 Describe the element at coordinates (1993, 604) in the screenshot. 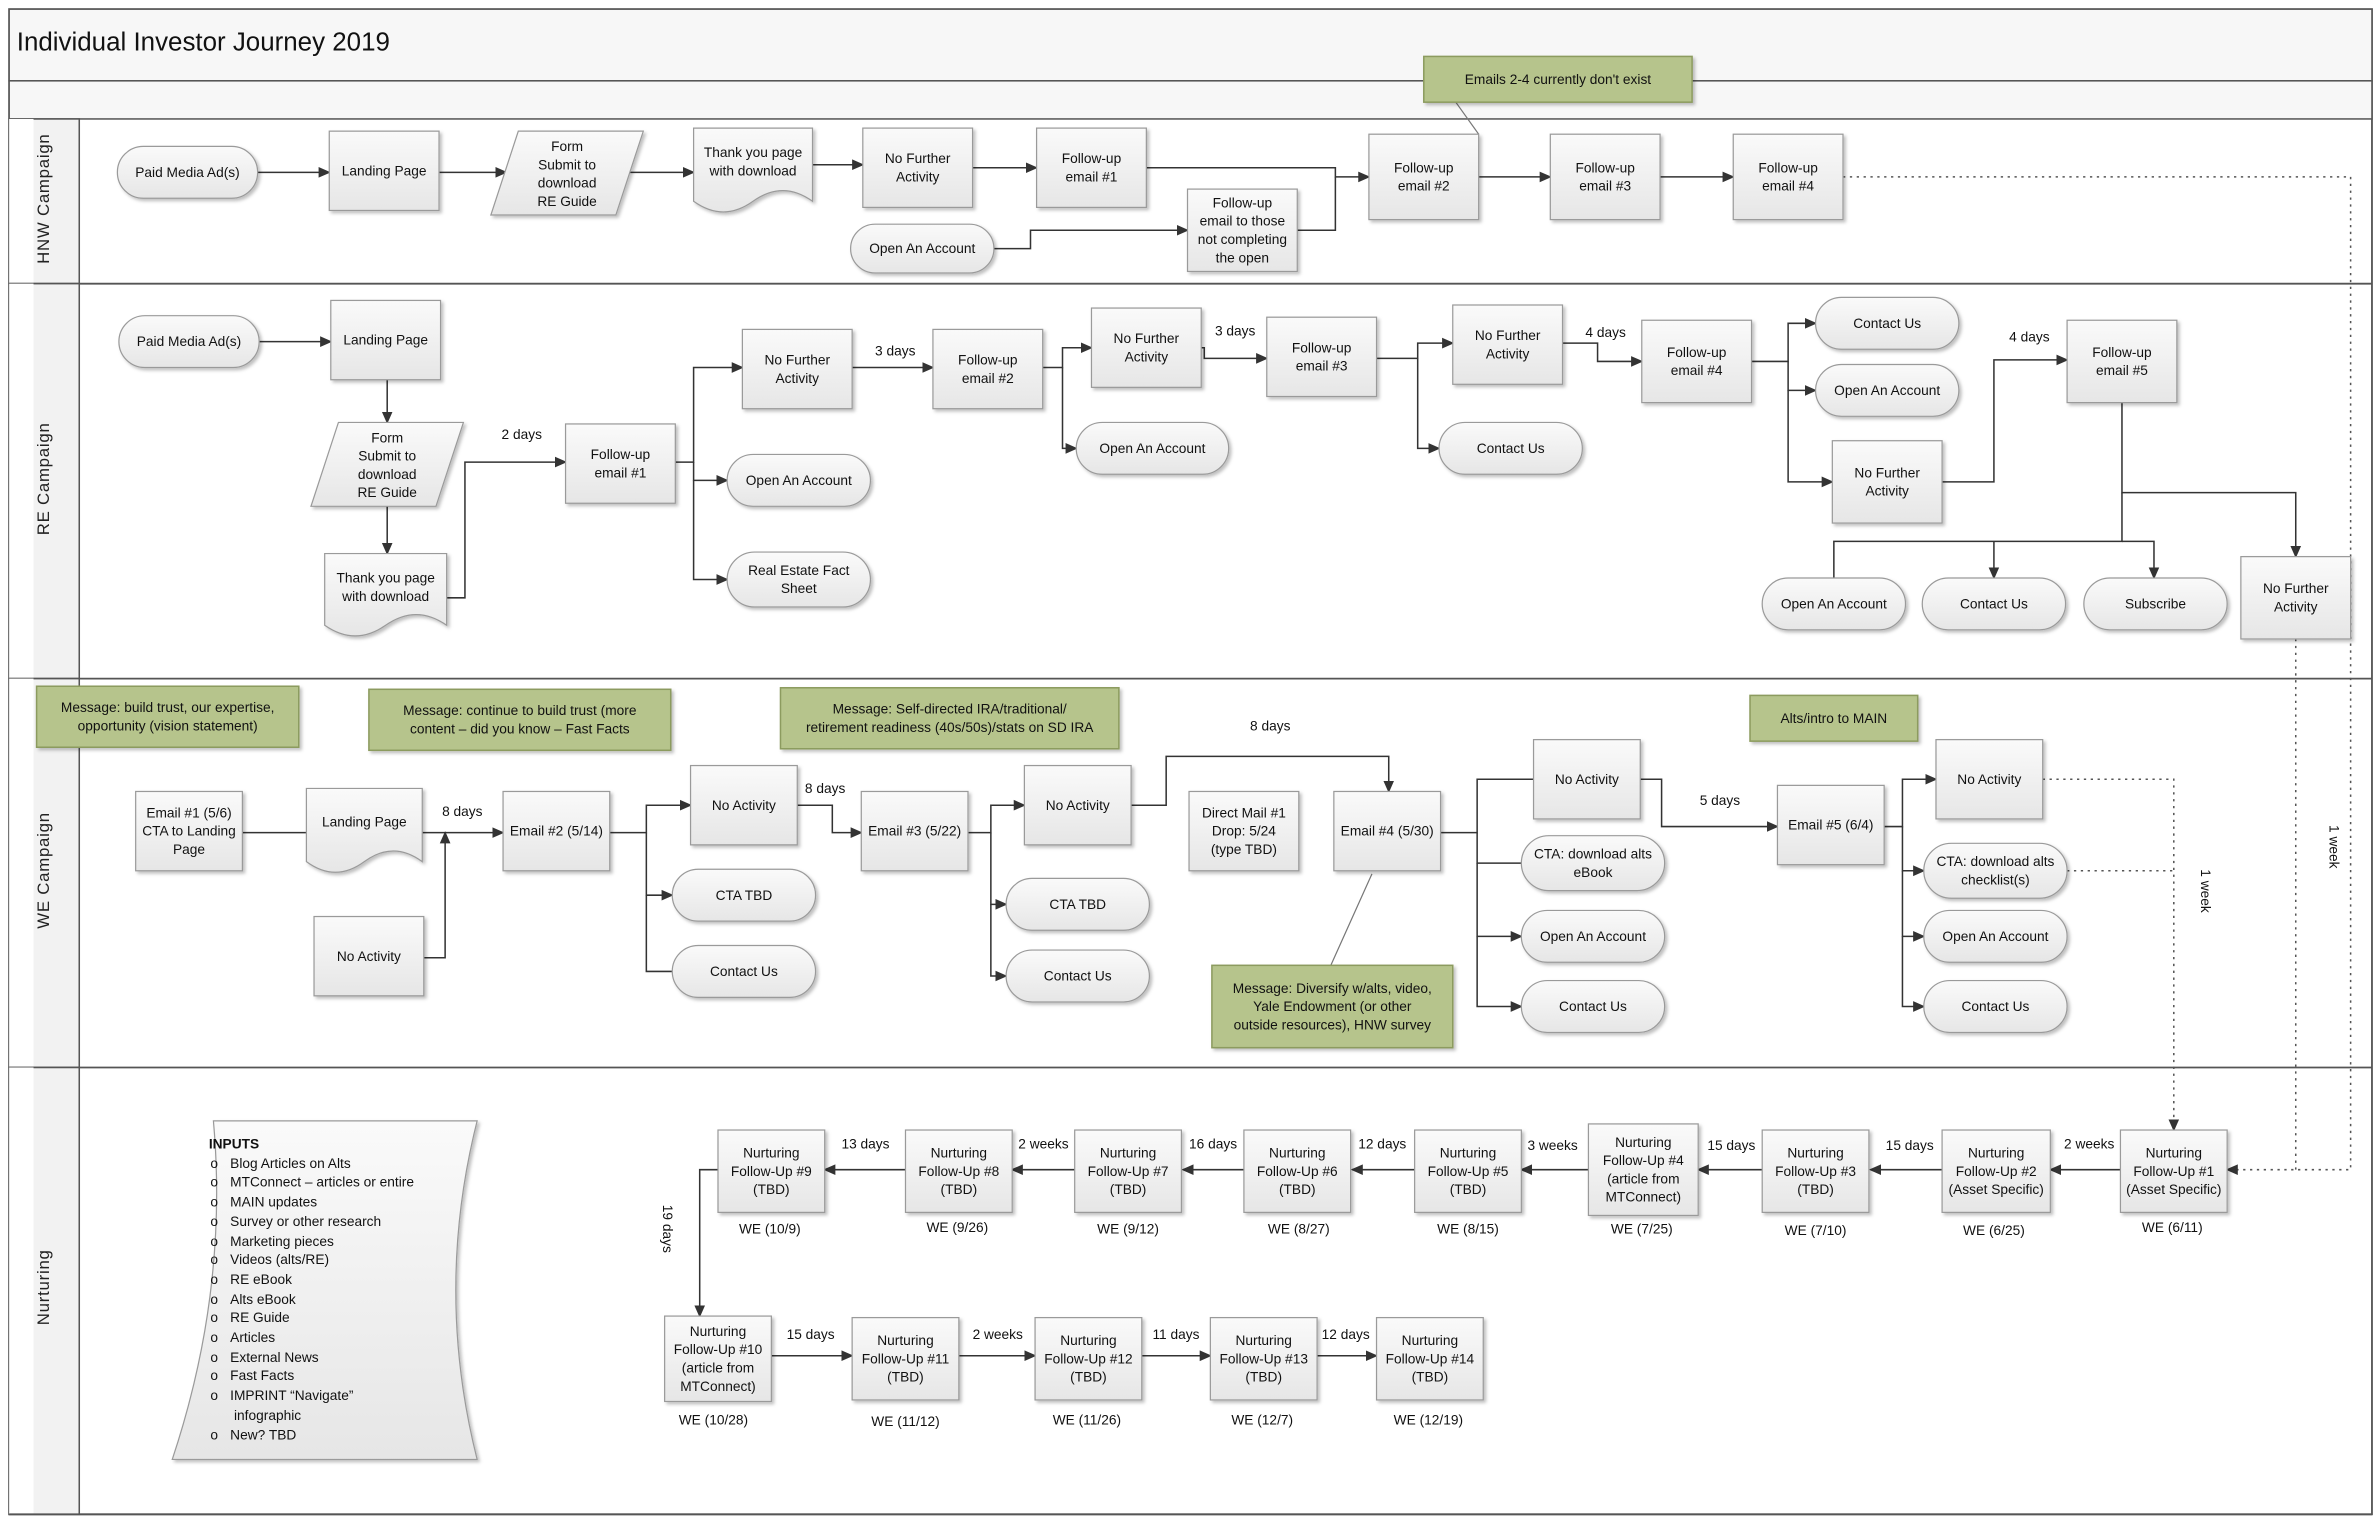

I see `node-re-contact3: Contact Us` at that location.